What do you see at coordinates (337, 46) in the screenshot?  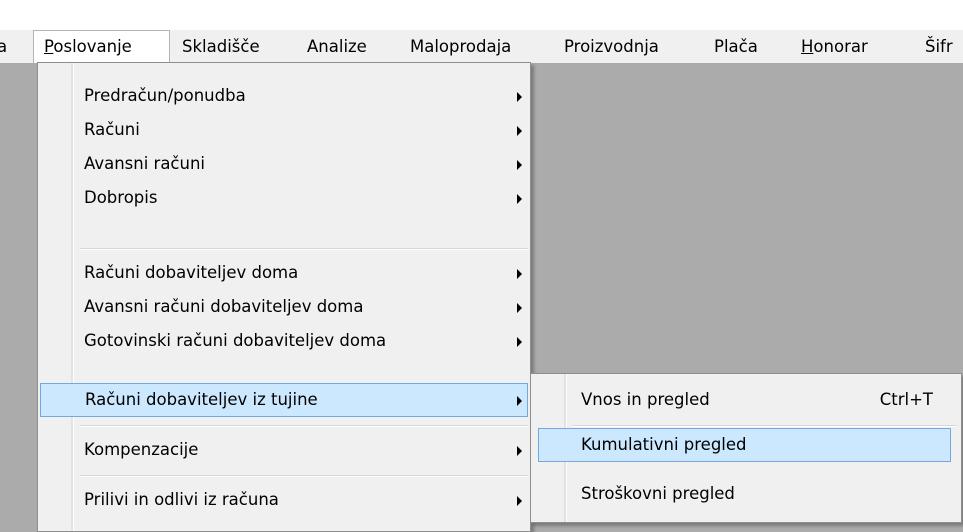 I see `menu-item-analize: Analize` at bounding box center [337, 46].